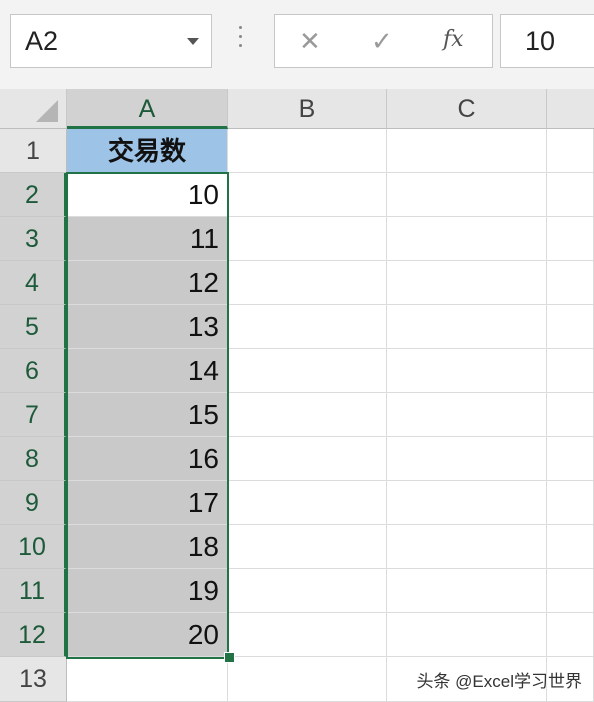 This screenshot has width=594, height=702. What do you see at coordinates (570, 327) in the screenshot?
I see `cell-d5` at bounding box center [570, 327].